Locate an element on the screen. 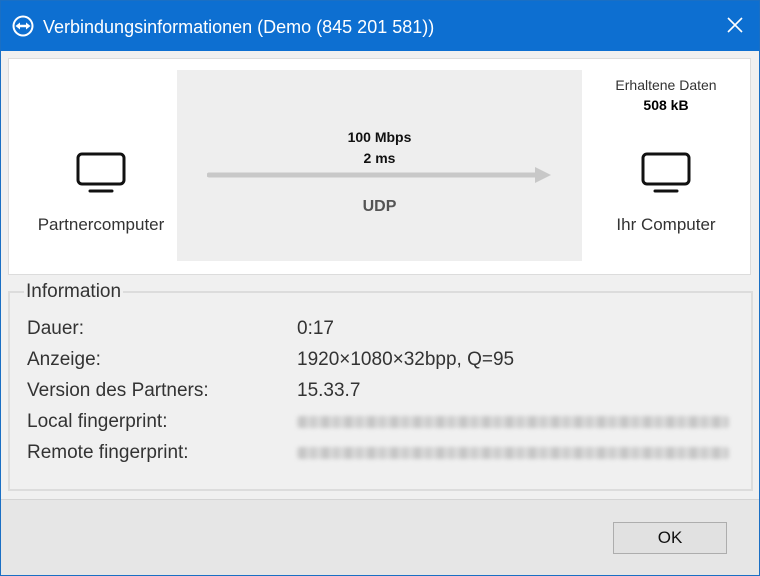 The height and width of the screenshot is (576, 760). partner-computer: Partnercomputer is located at coordinates (101, 193).